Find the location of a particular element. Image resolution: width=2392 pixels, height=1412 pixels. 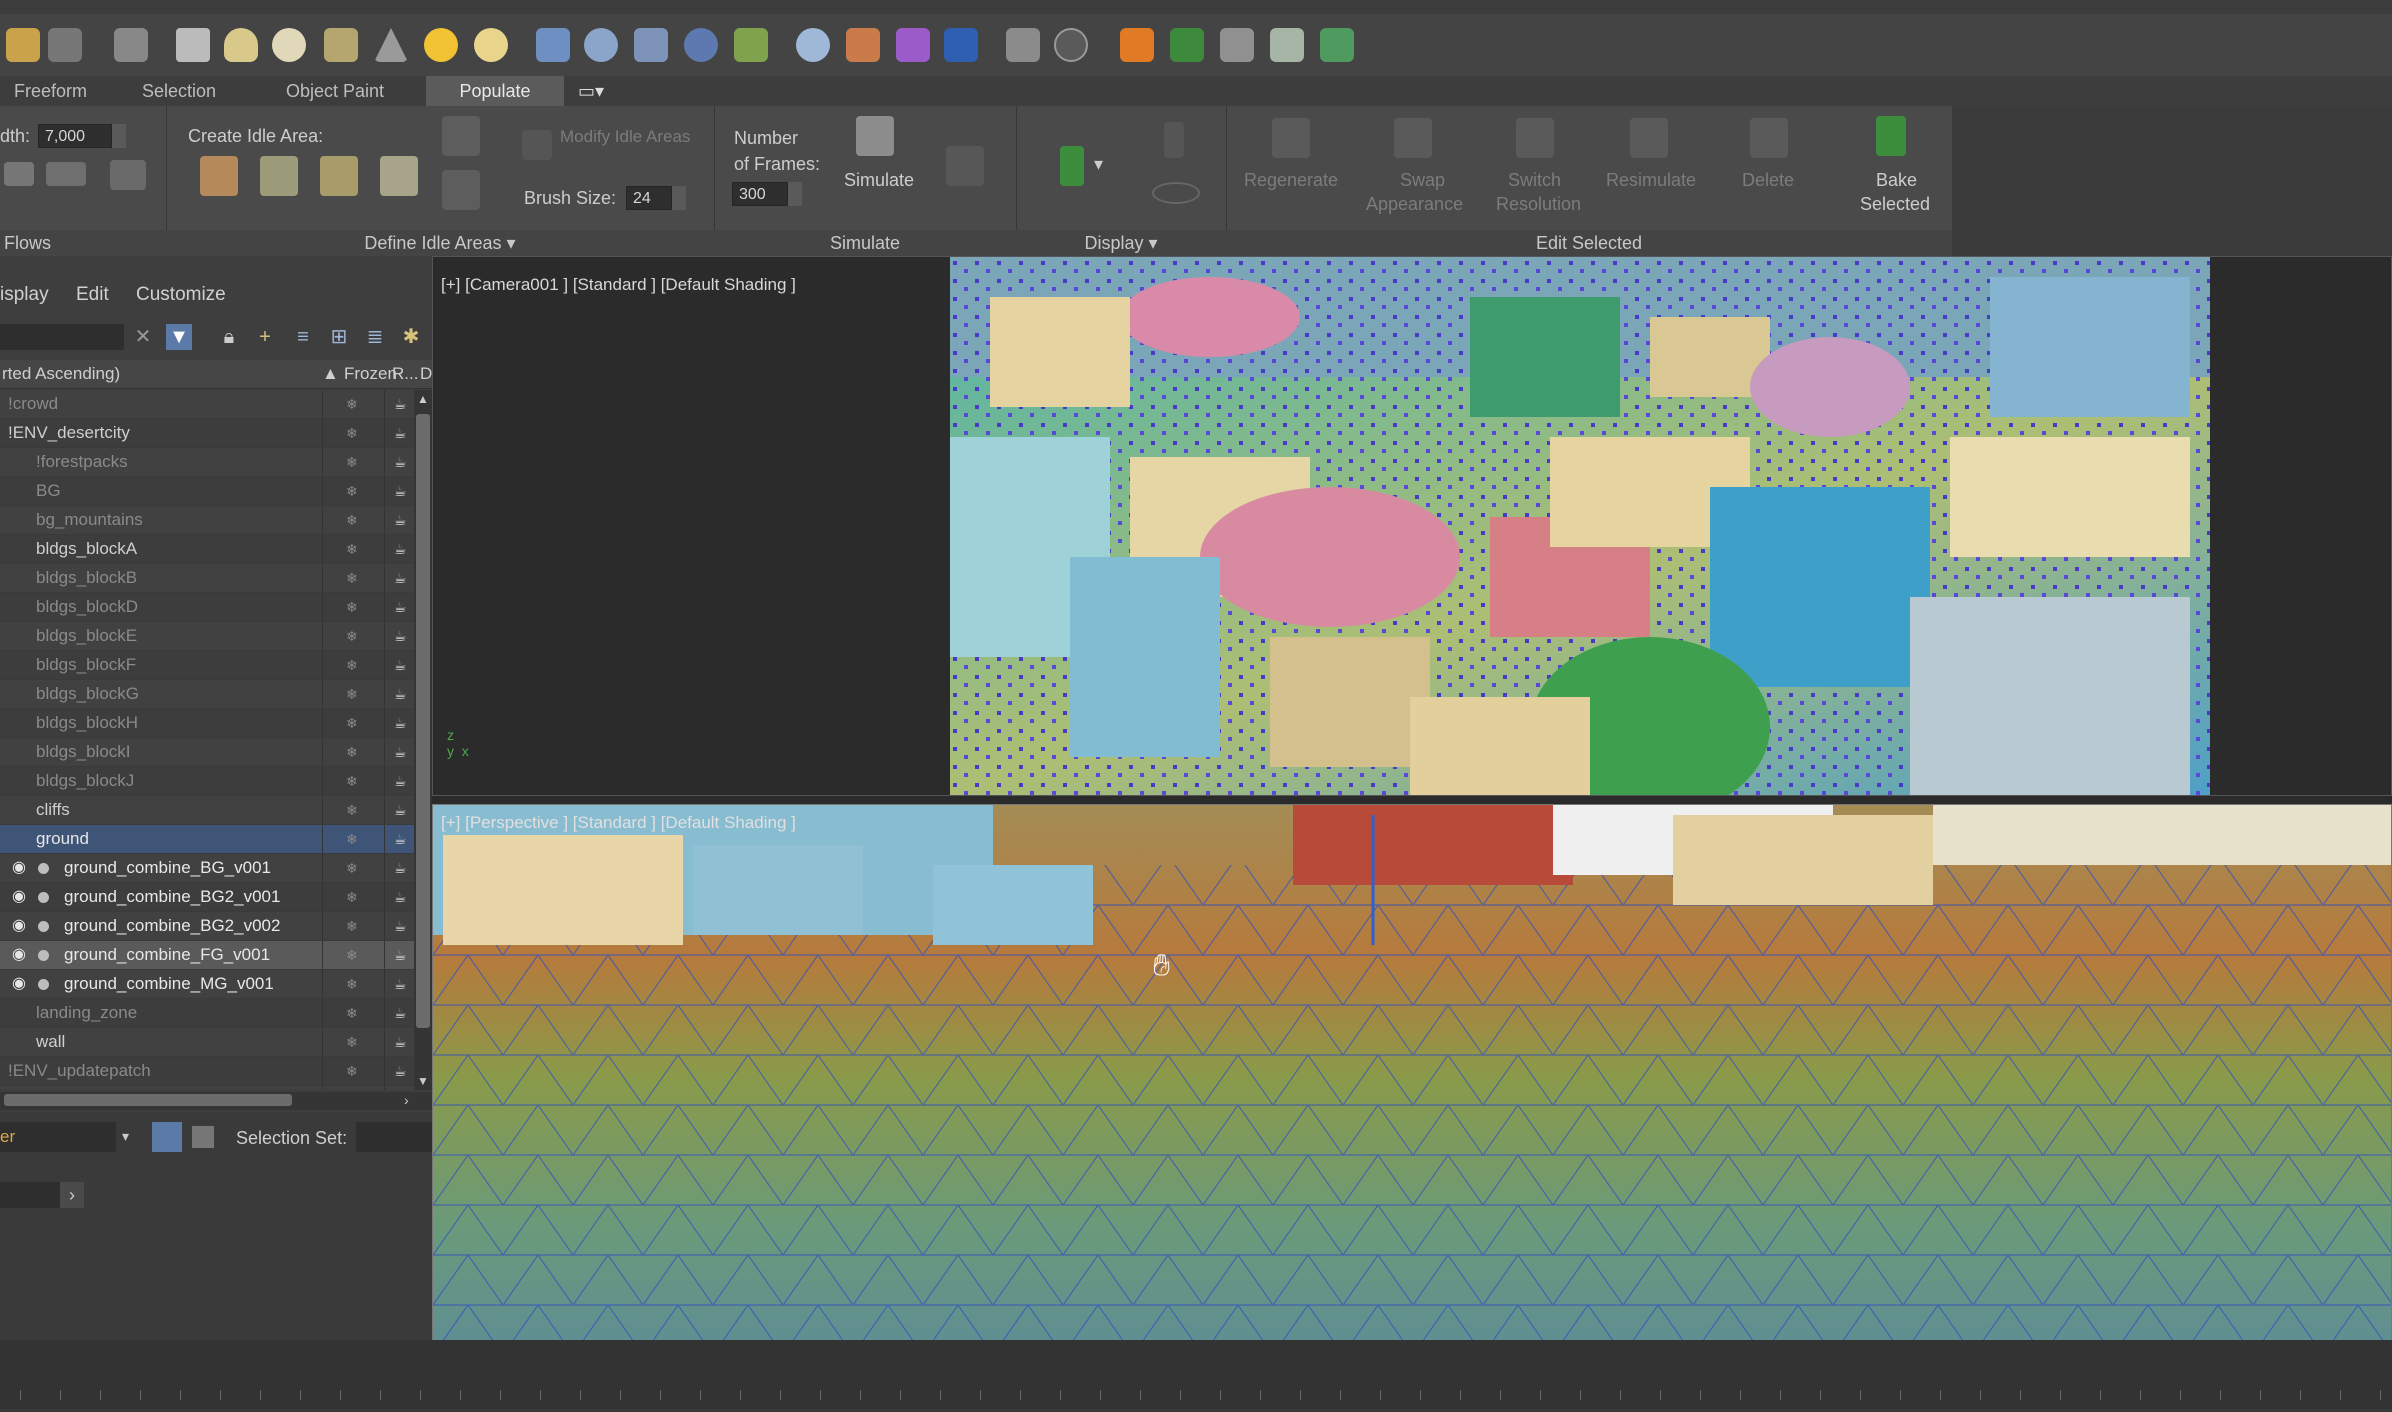

modify-idle-areas-label: Modify Idle Areas is located at coordinates (625, 137).